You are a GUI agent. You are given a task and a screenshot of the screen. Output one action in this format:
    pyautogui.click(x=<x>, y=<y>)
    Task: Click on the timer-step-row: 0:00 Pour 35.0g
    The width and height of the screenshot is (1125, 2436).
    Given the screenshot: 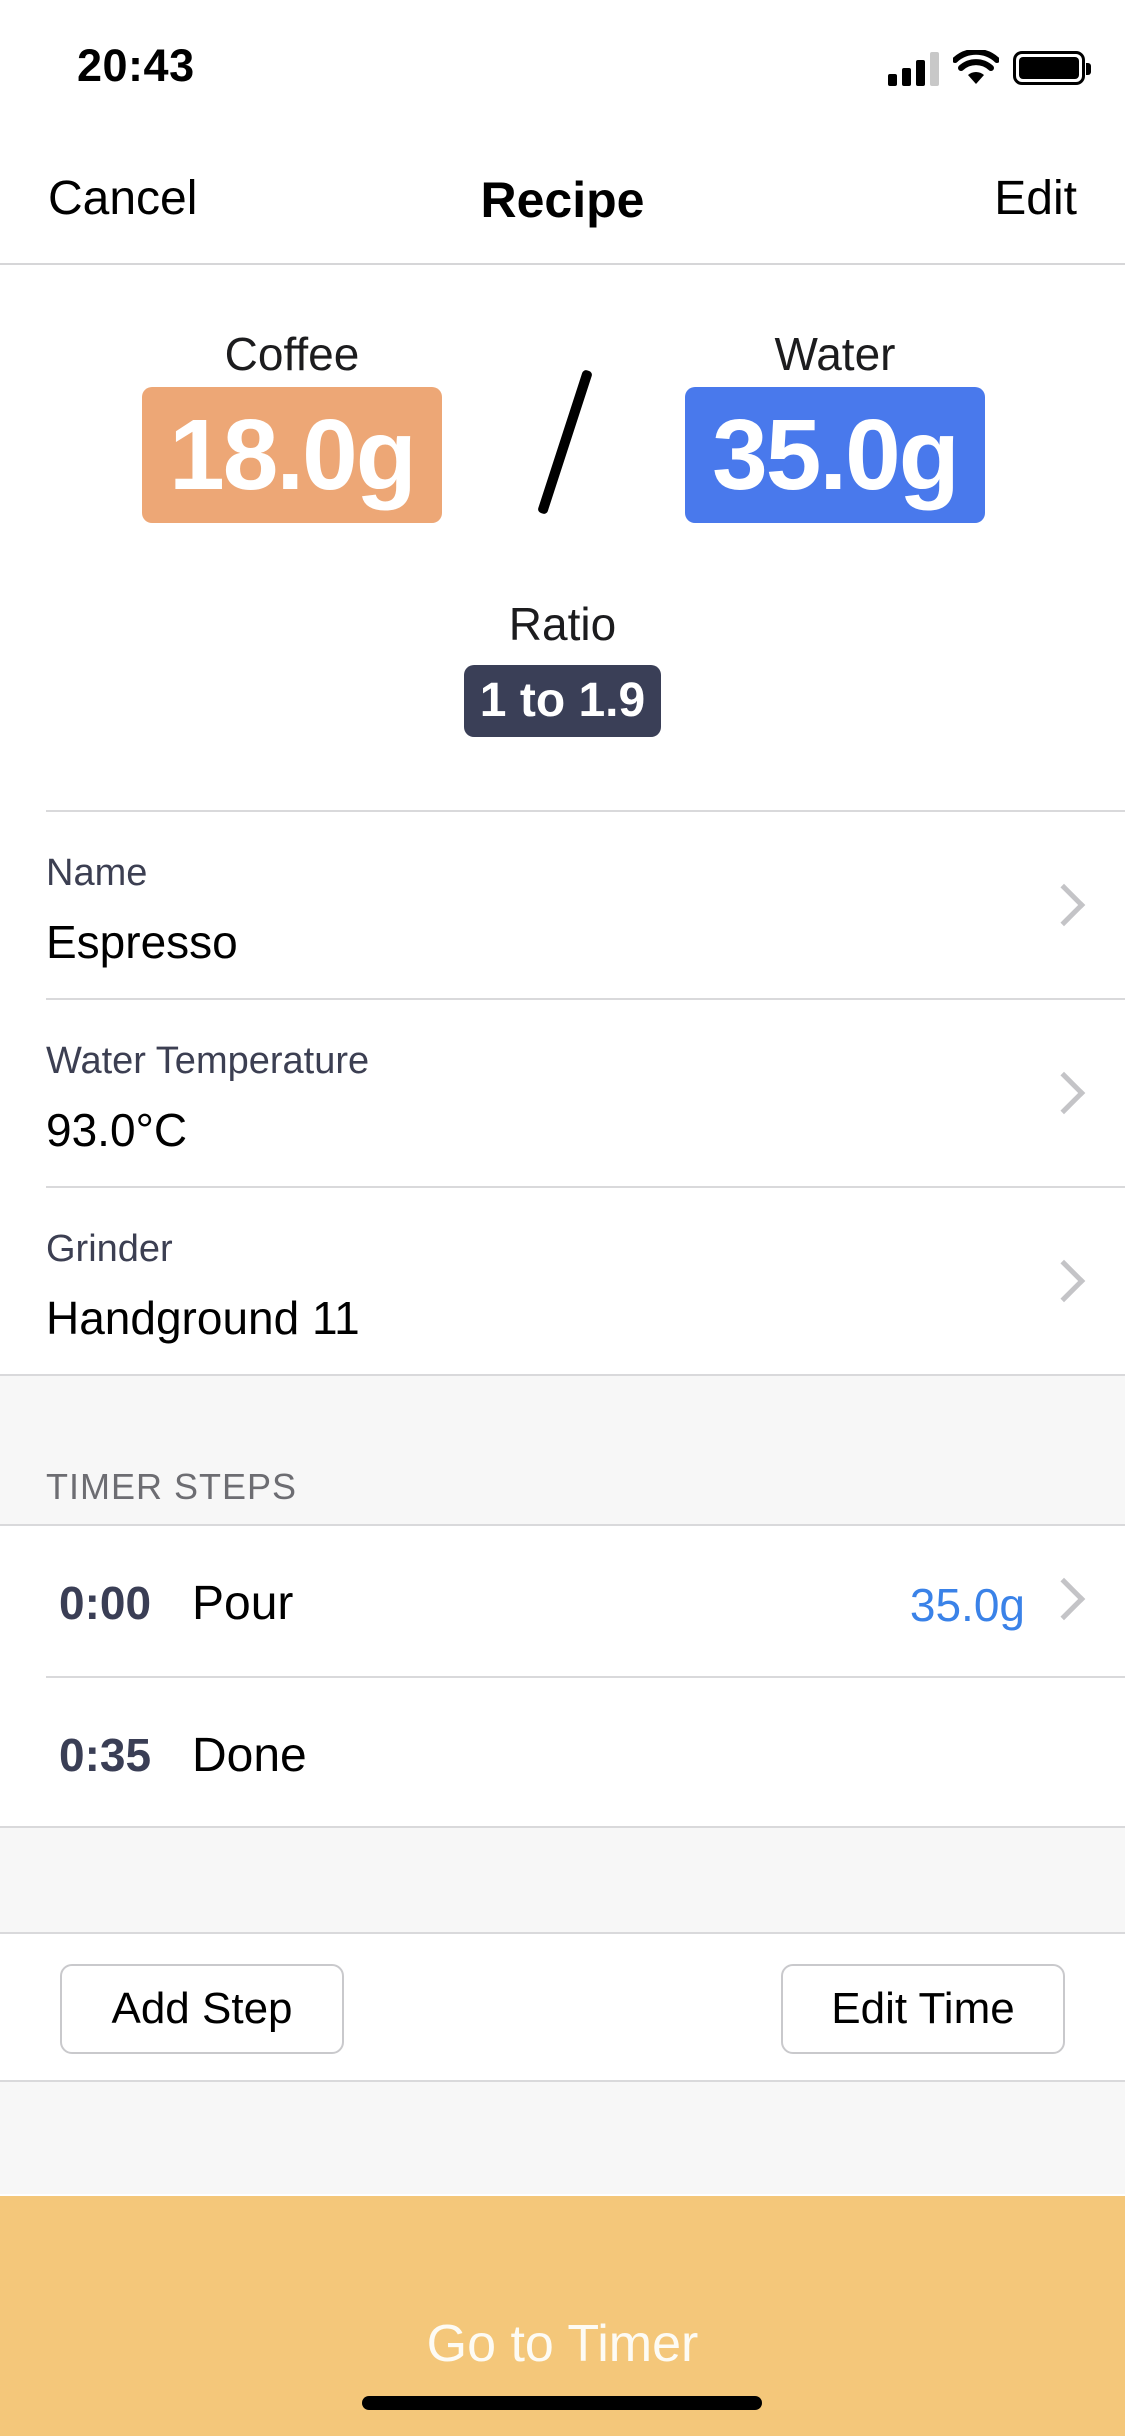 What is the action you would take?
    pyautogui.click(x=585, y=1601)
    